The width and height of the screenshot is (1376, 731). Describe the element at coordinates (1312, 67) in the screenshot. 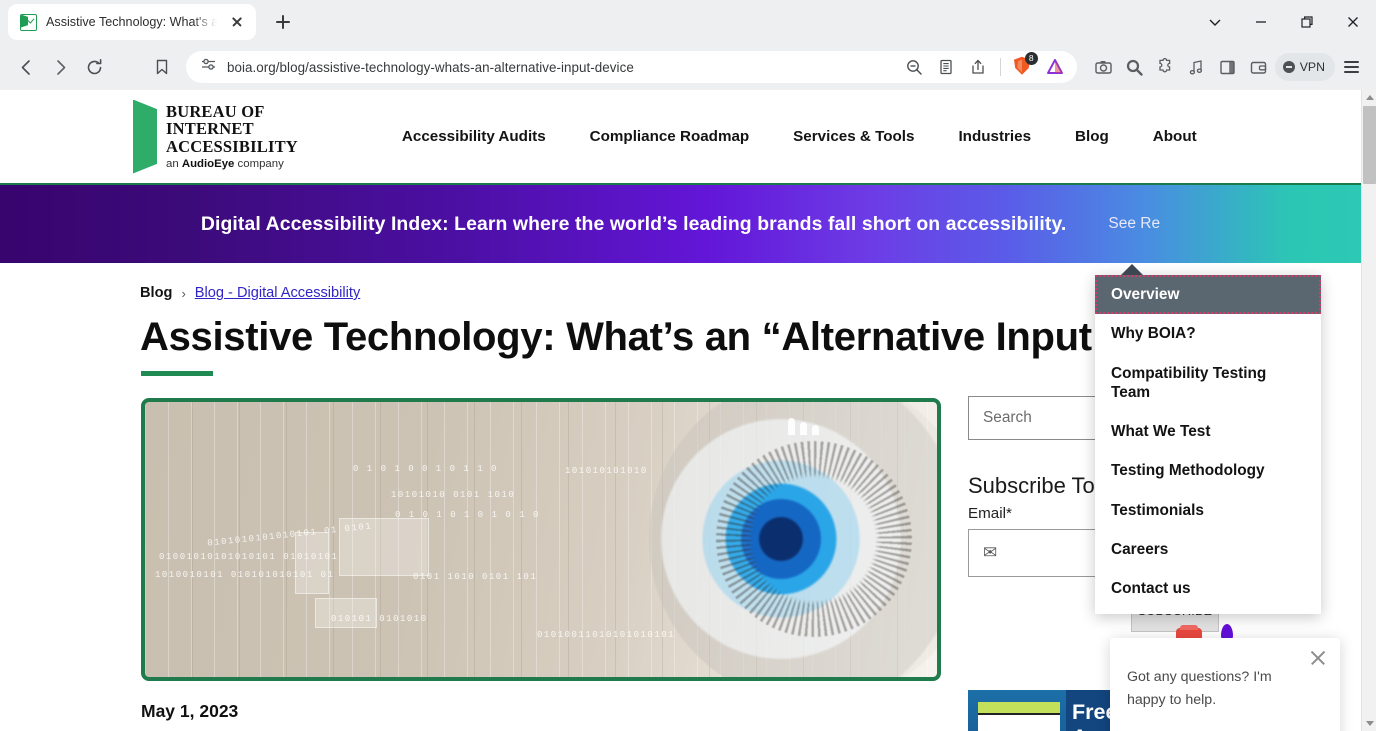

I see `vpn-label: VPN` at that location.